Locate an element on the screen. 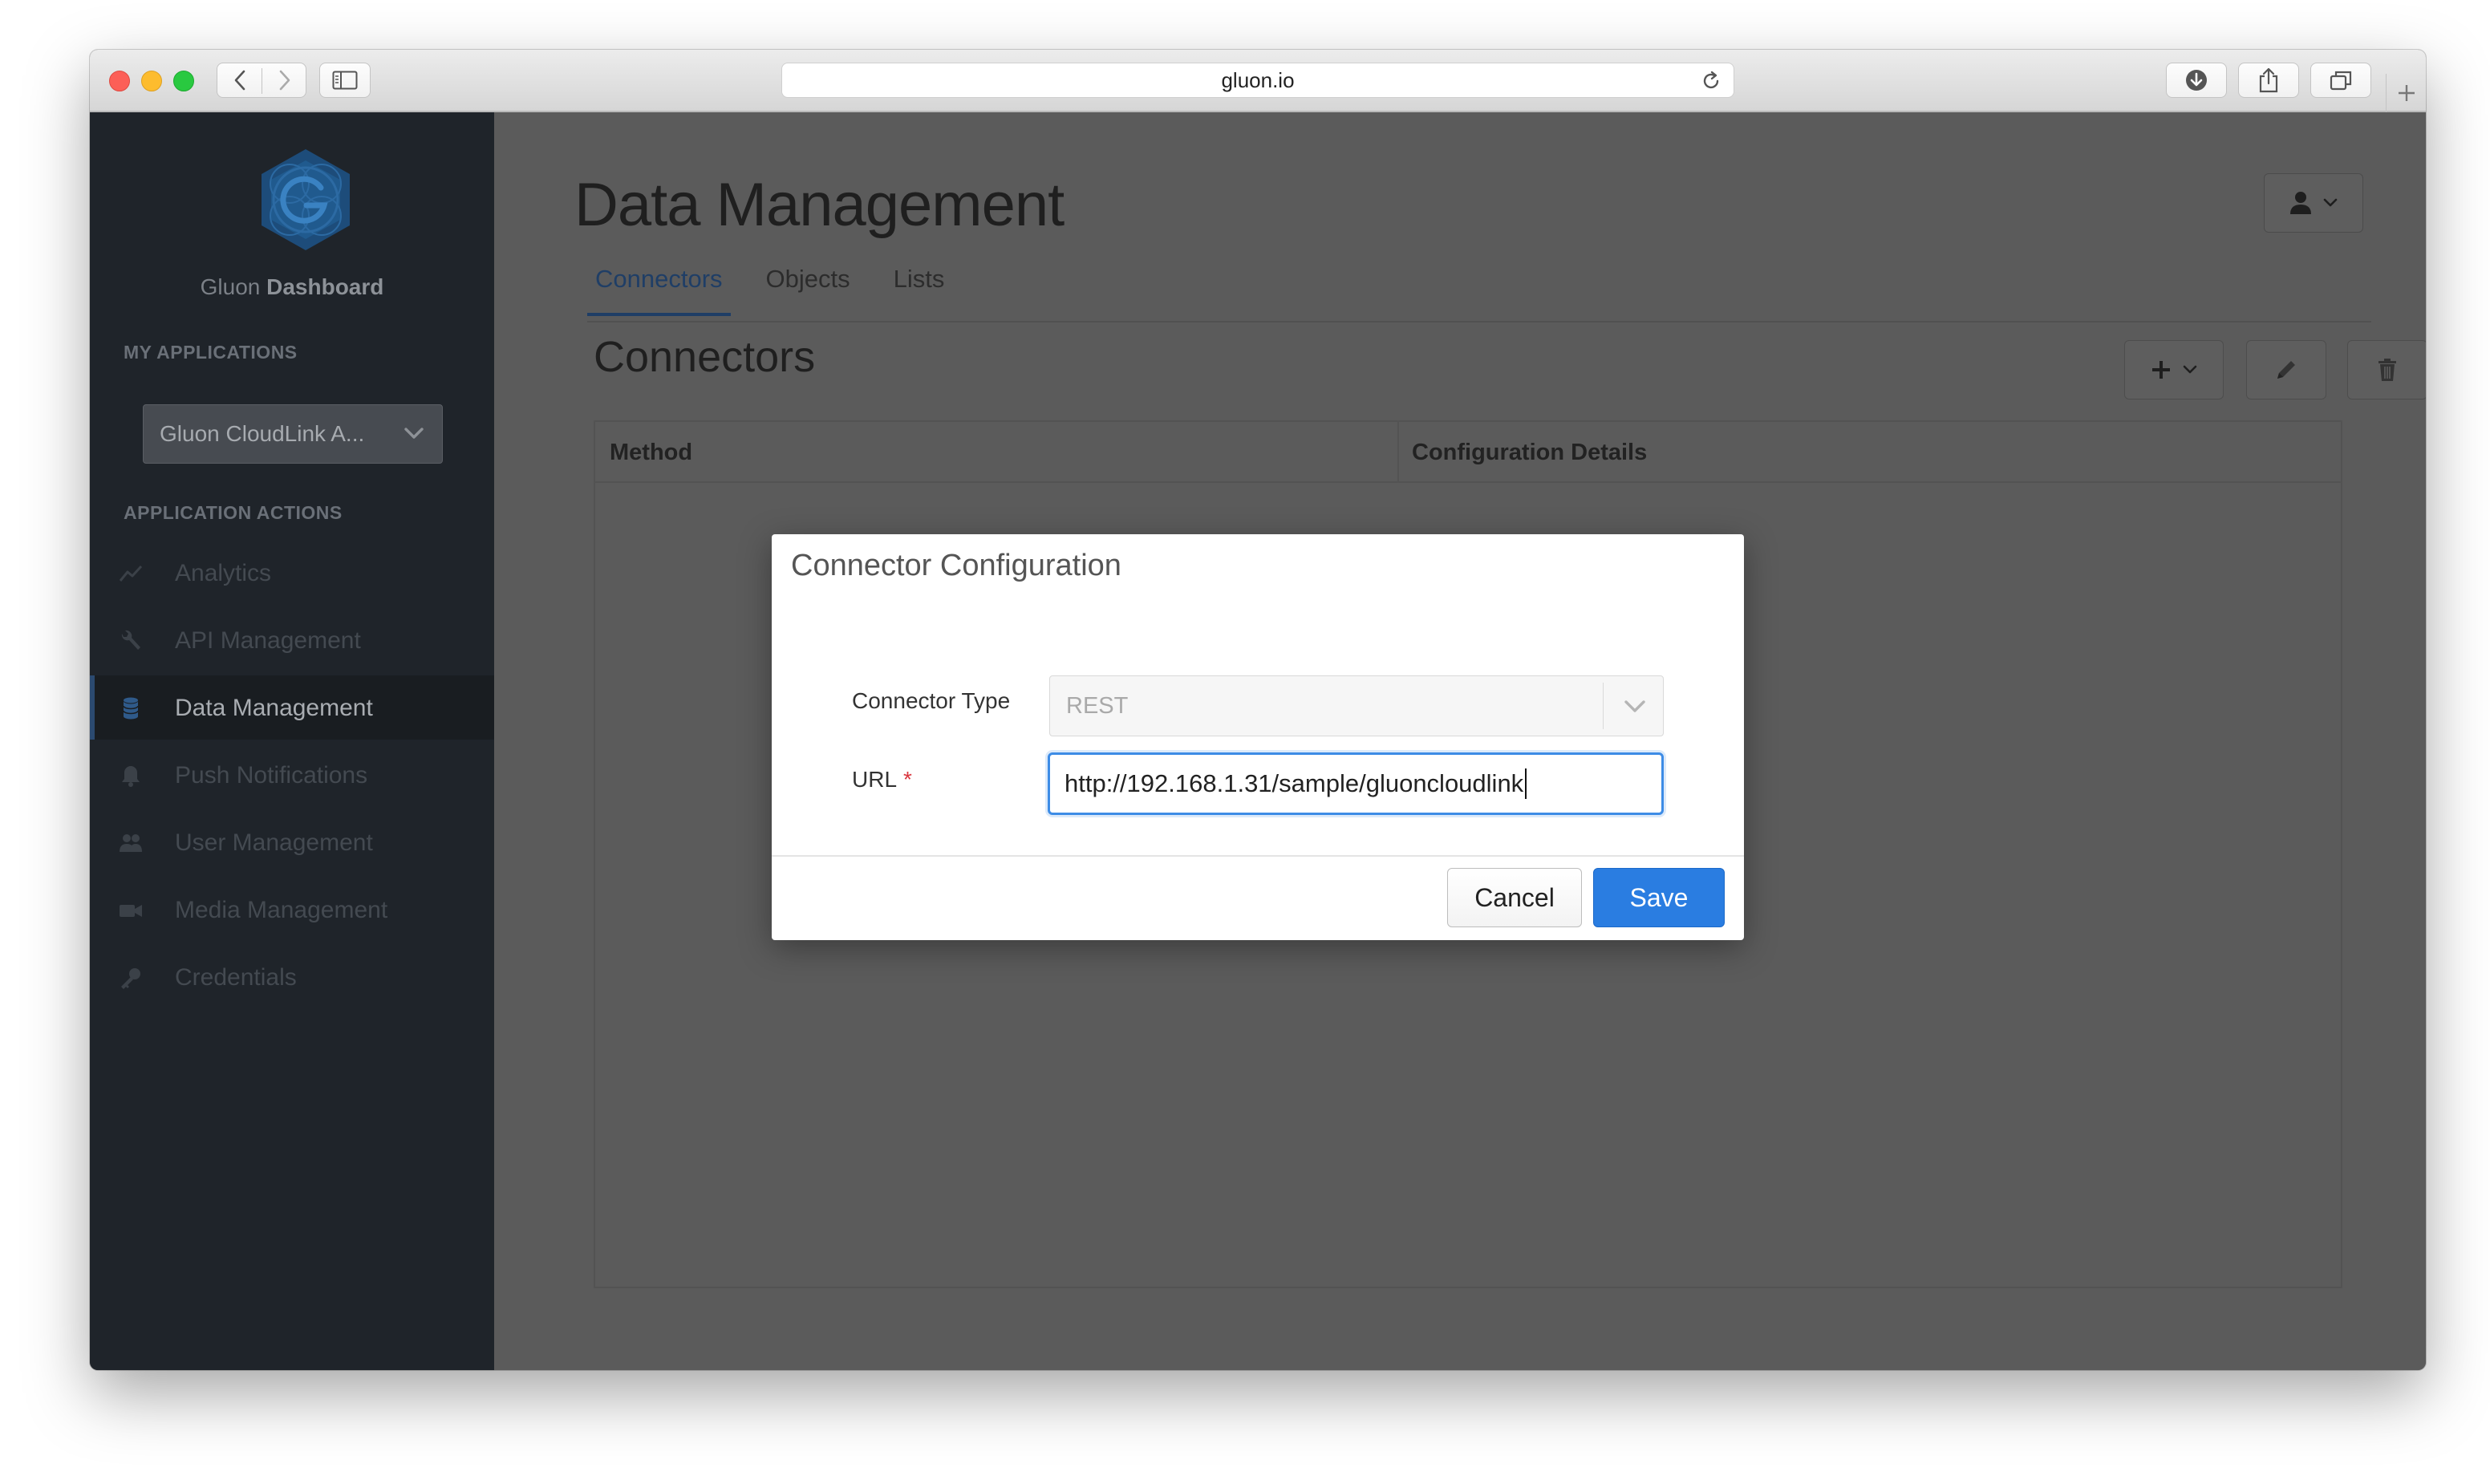 This screenshot has height=1484, width=2490. column-divider is located at coordinates (1398, 453).